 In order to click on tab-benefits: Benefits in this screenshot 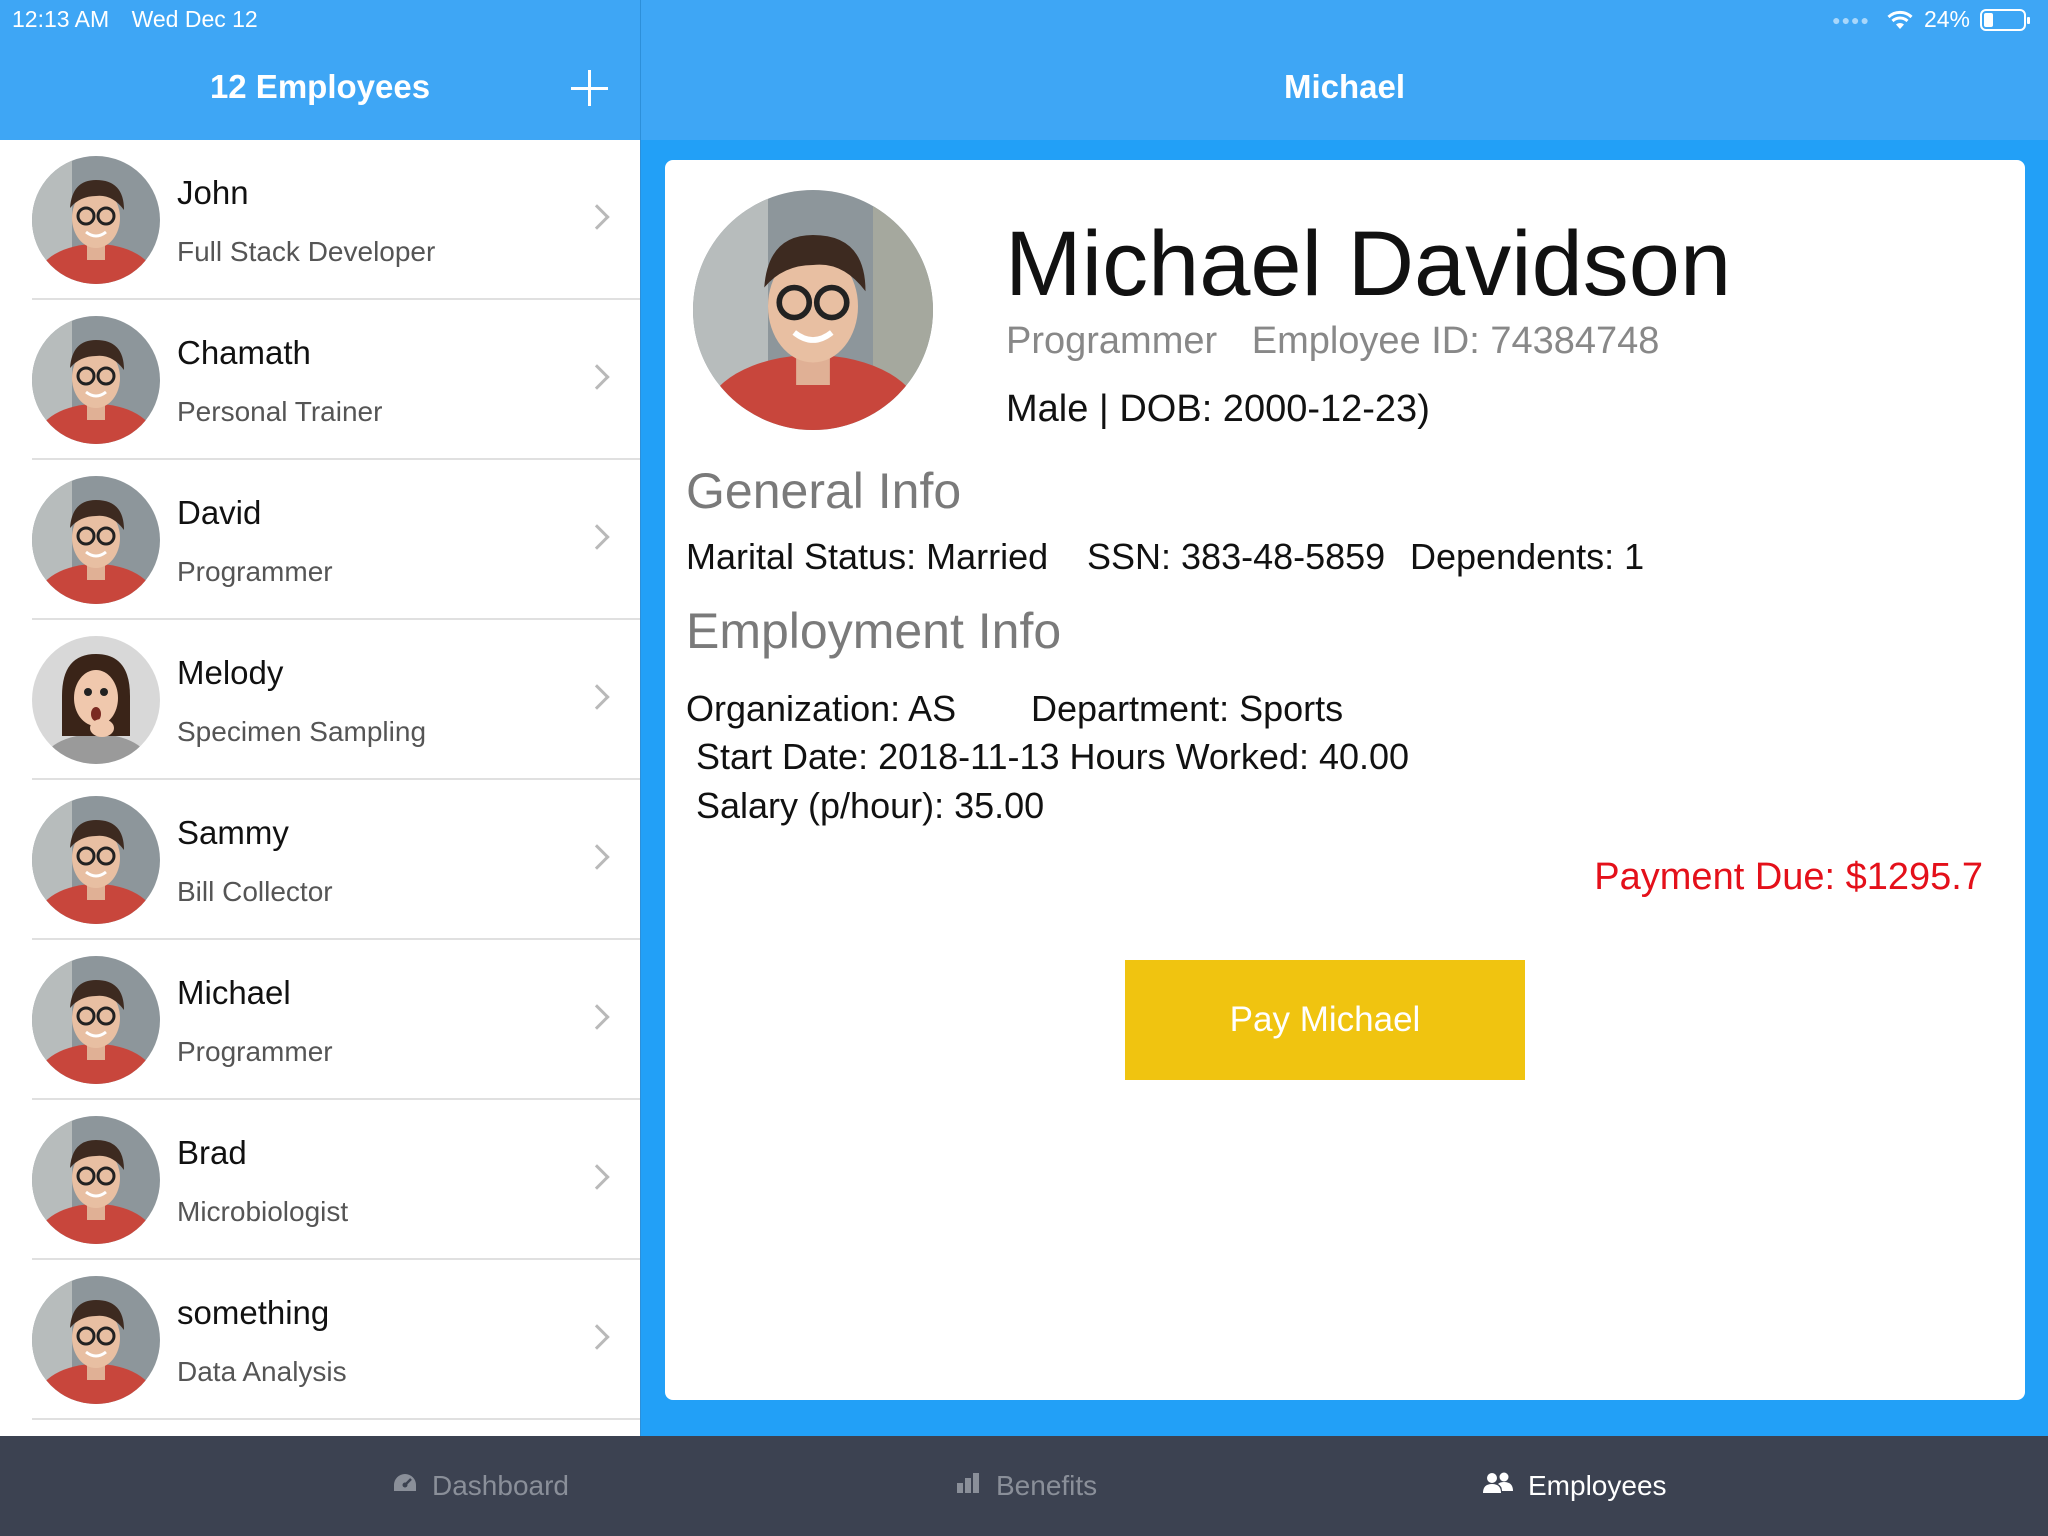, I will do `click(1026, 1486)`.